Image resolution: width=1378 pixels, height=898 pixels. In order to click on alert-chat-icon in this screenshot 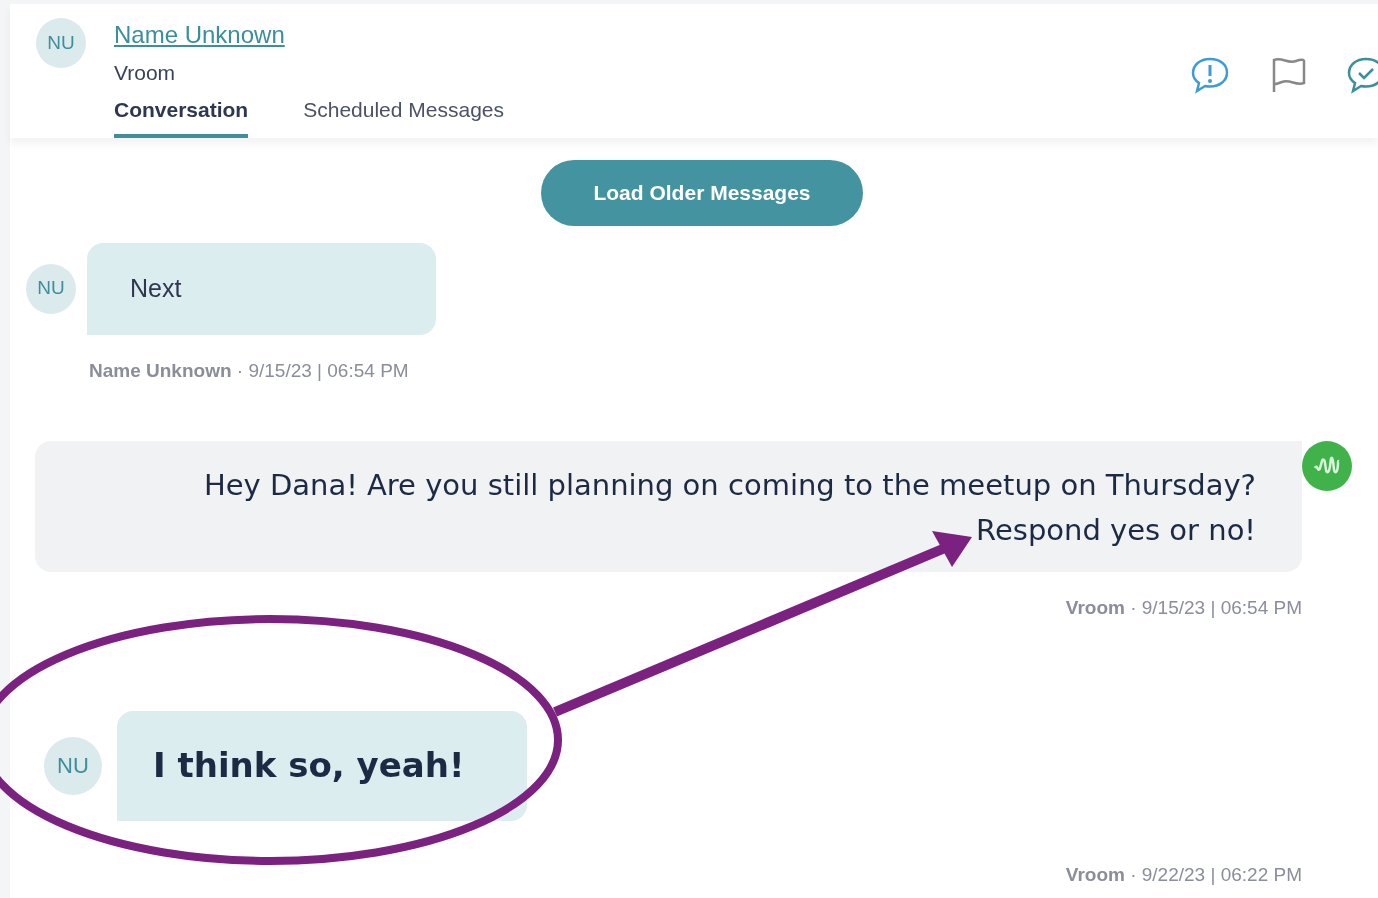, I will do `click(1210, 75)`.